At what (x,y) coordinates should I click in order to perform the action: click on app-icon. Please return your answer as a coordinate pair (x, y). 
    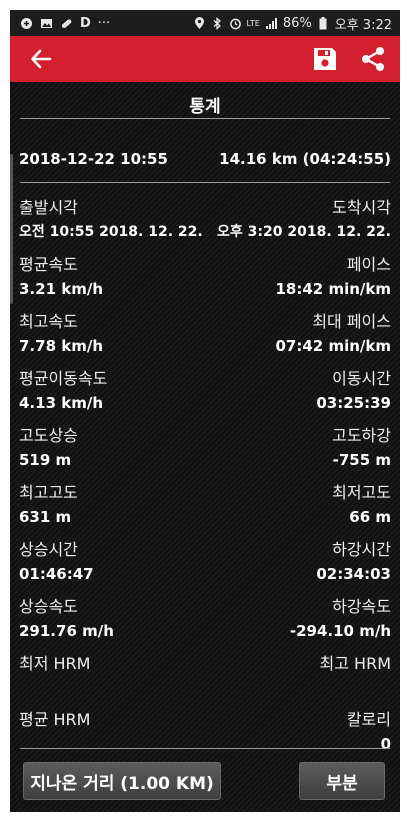
    Looking at the image, I should click on (26, 23).